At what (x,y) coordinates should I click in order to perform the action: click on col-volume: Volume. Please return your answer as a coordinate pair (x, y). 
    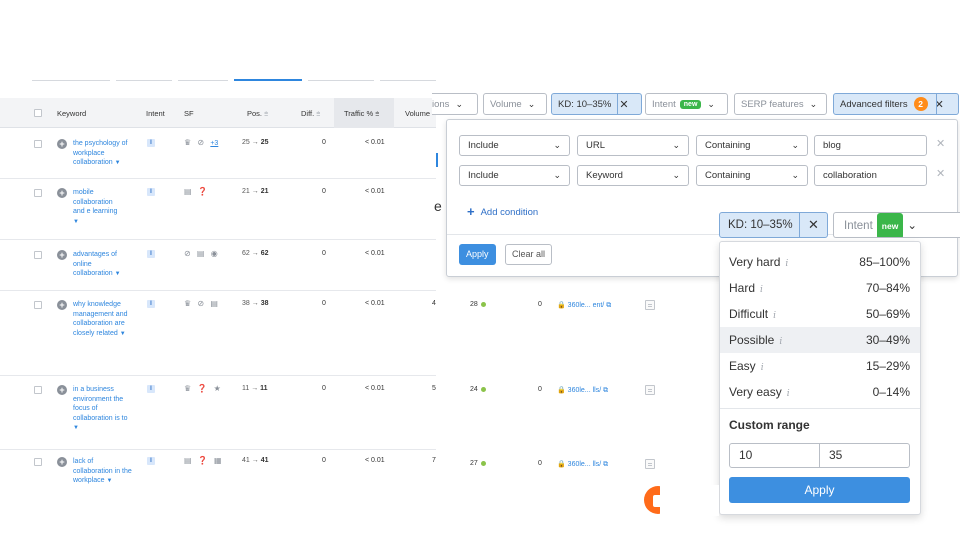
    Looking at the image, I should click on (417, 113).